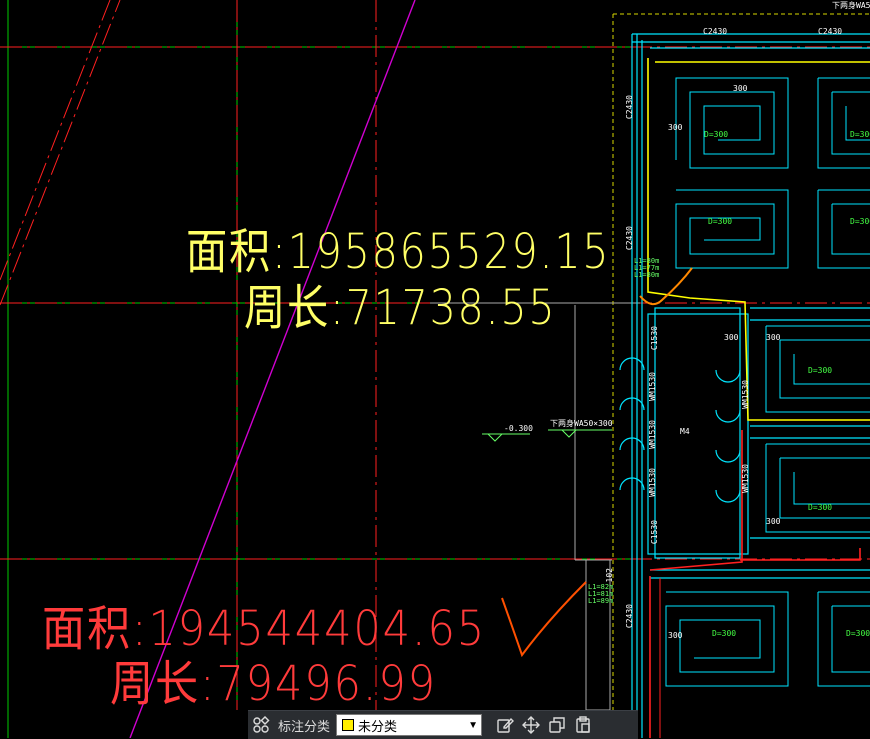  What do you see at coordinates (685, 431) in the screenshot?
I see `room-tag: M4` at bounding box center [685, 431].